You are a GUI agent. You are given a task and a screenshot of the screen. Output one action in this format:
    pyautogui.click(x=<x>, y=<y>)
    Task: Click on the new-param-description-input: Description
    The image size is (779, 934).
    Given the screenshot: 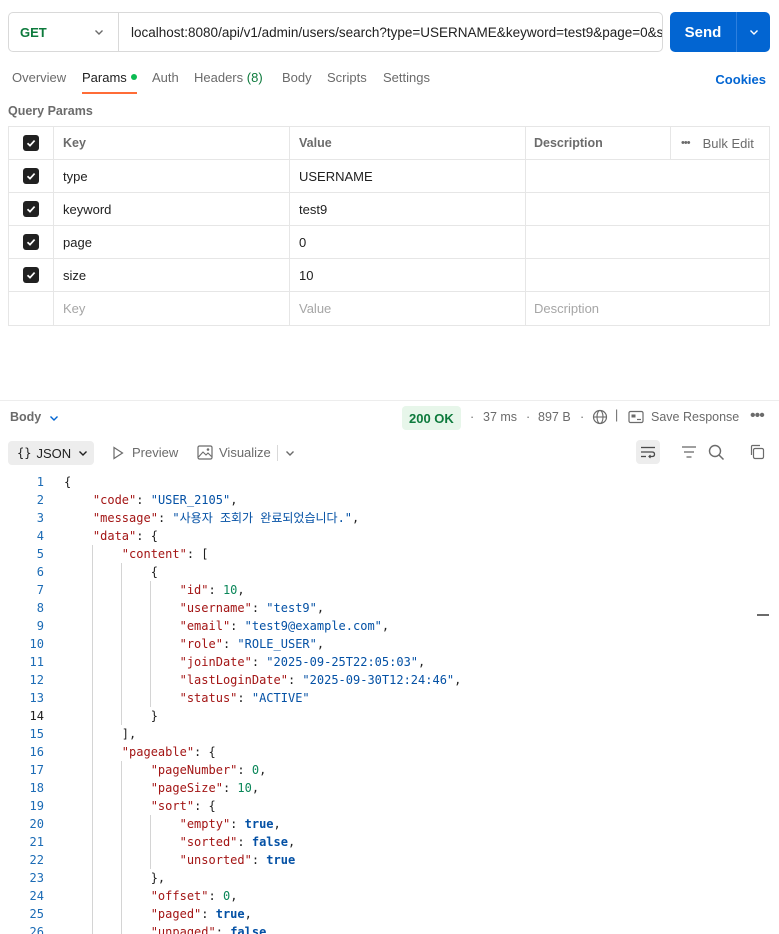 What is the action you would take?
    pyautogui.click(x=647, y=308)
    